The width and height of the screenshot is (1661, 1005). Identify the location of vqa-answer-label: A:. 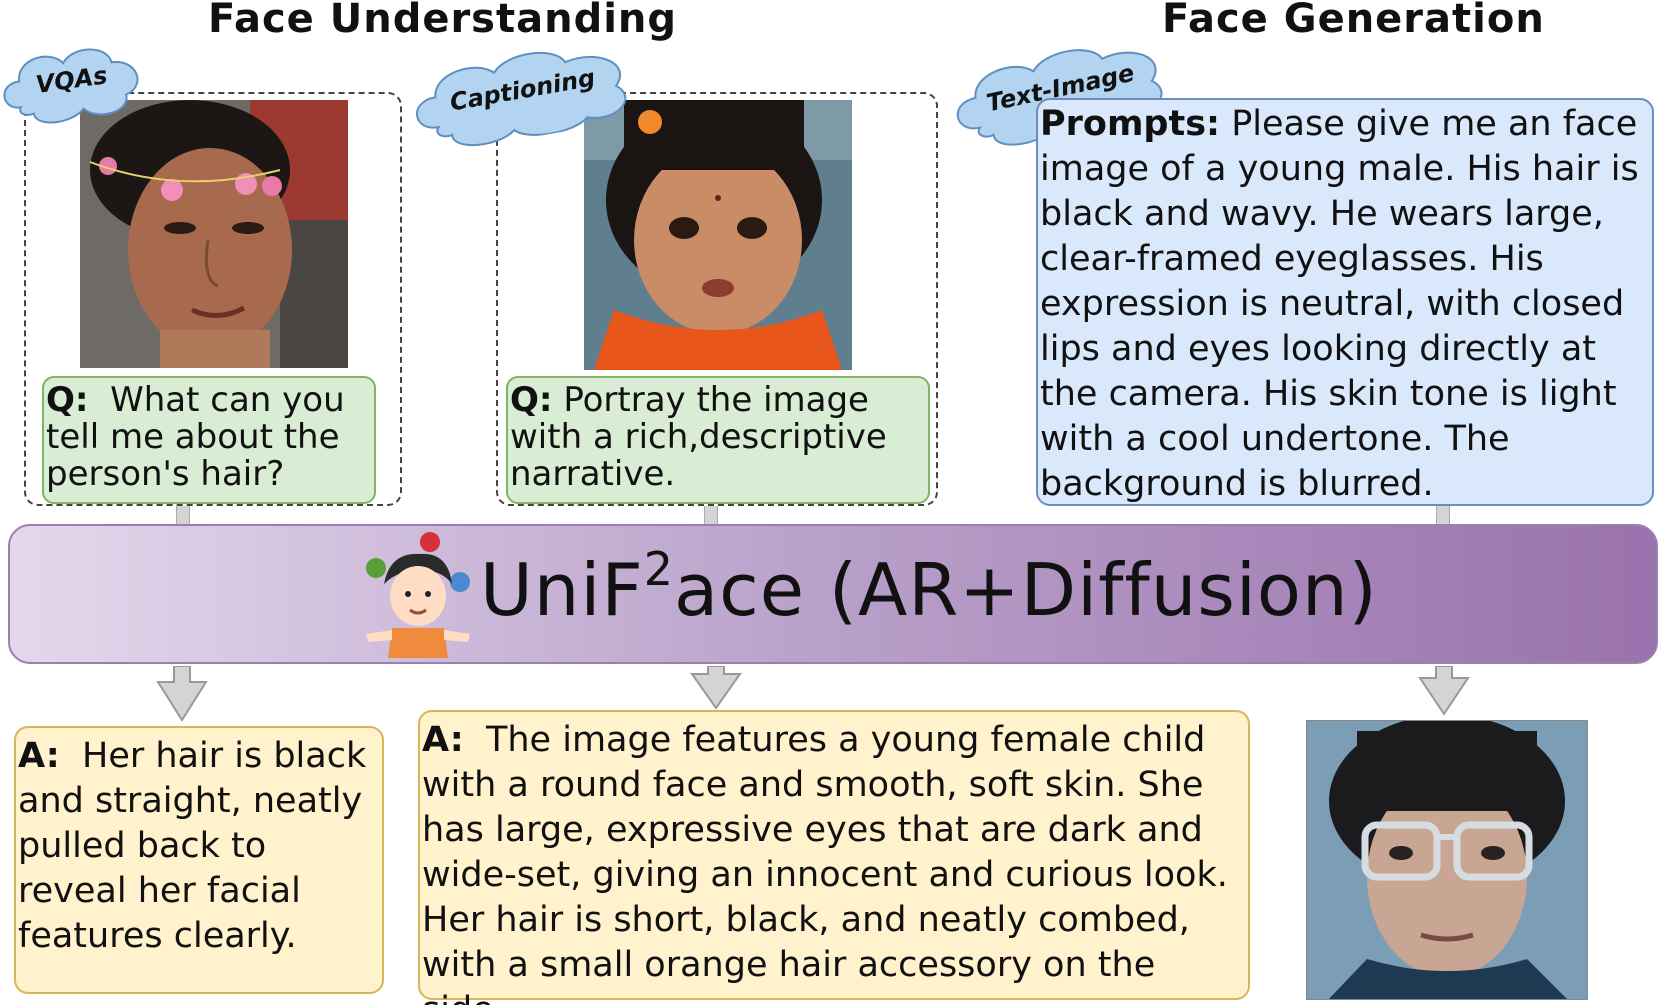
(39, 756).